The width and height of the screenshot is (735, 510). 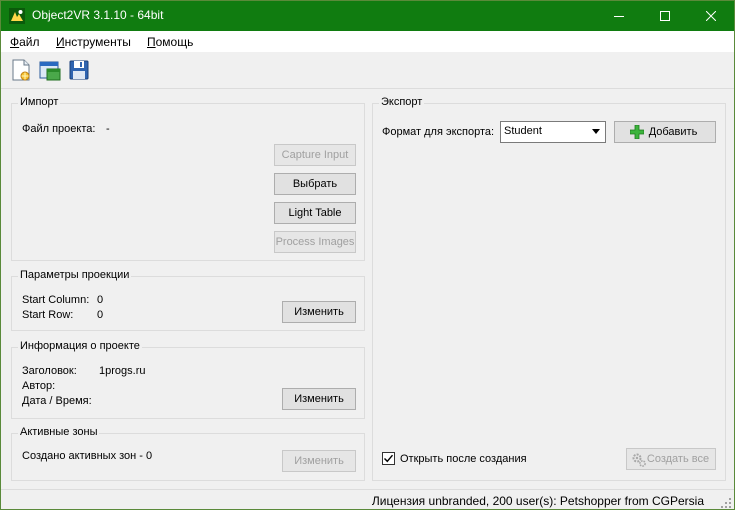 What do you see at coordinates (463, 459) in the screenshot?
I see `open-after-create-label: Открыть после создания` at bounding box center [463, 459].